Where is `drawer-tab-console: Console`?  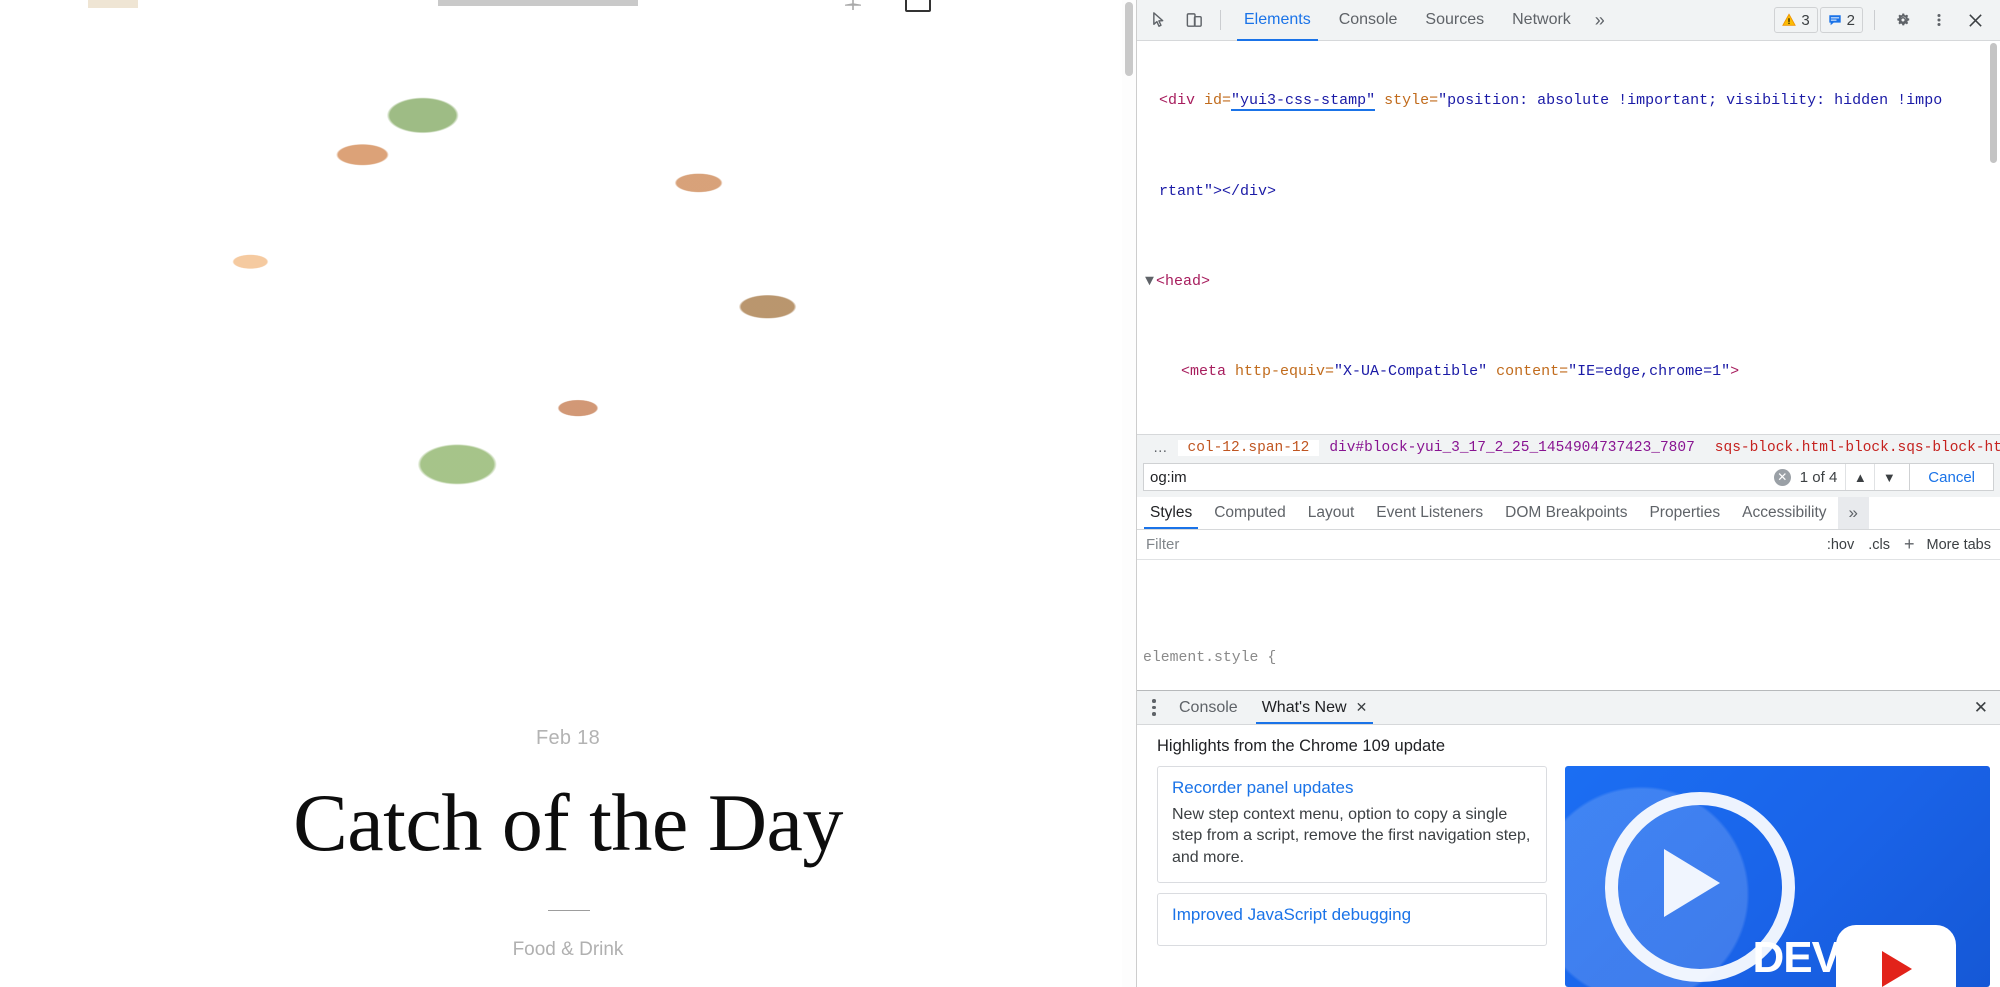 drawer-tab-console: Console is located at coordinates (1208, 707).